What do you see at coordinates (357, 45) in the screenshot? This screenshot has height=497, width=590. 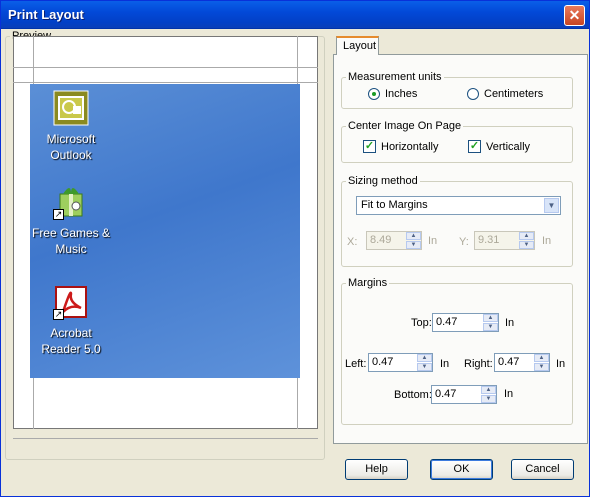 I see `tab-layout: Layout` at bounding box center [357, 45].